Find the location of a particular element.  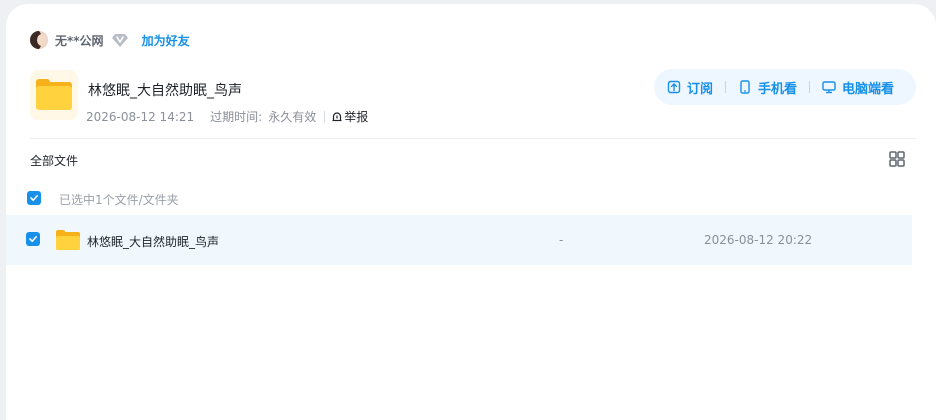

folder-icon is located at coordinates (68, 240).